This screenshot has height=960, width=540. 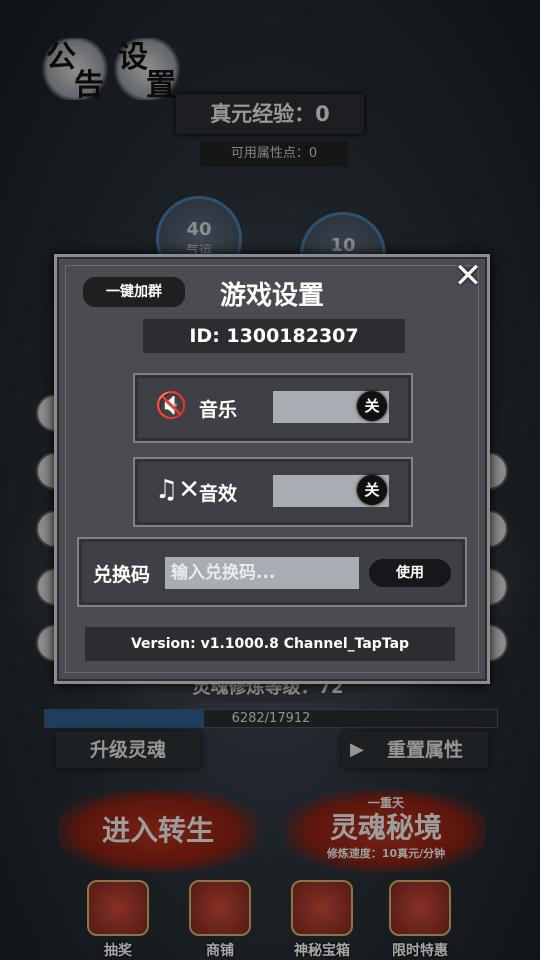 What do you see at coordinates (218, 494) in the screenshot?
I see `sfx-label: 音效` at bounding box center [218, 494].